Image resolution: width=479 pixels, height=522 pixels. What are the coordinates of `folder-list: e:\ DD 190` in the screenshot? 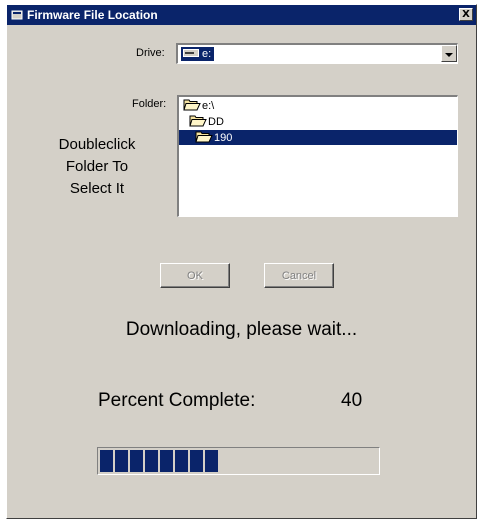 It's located at (317, 156).